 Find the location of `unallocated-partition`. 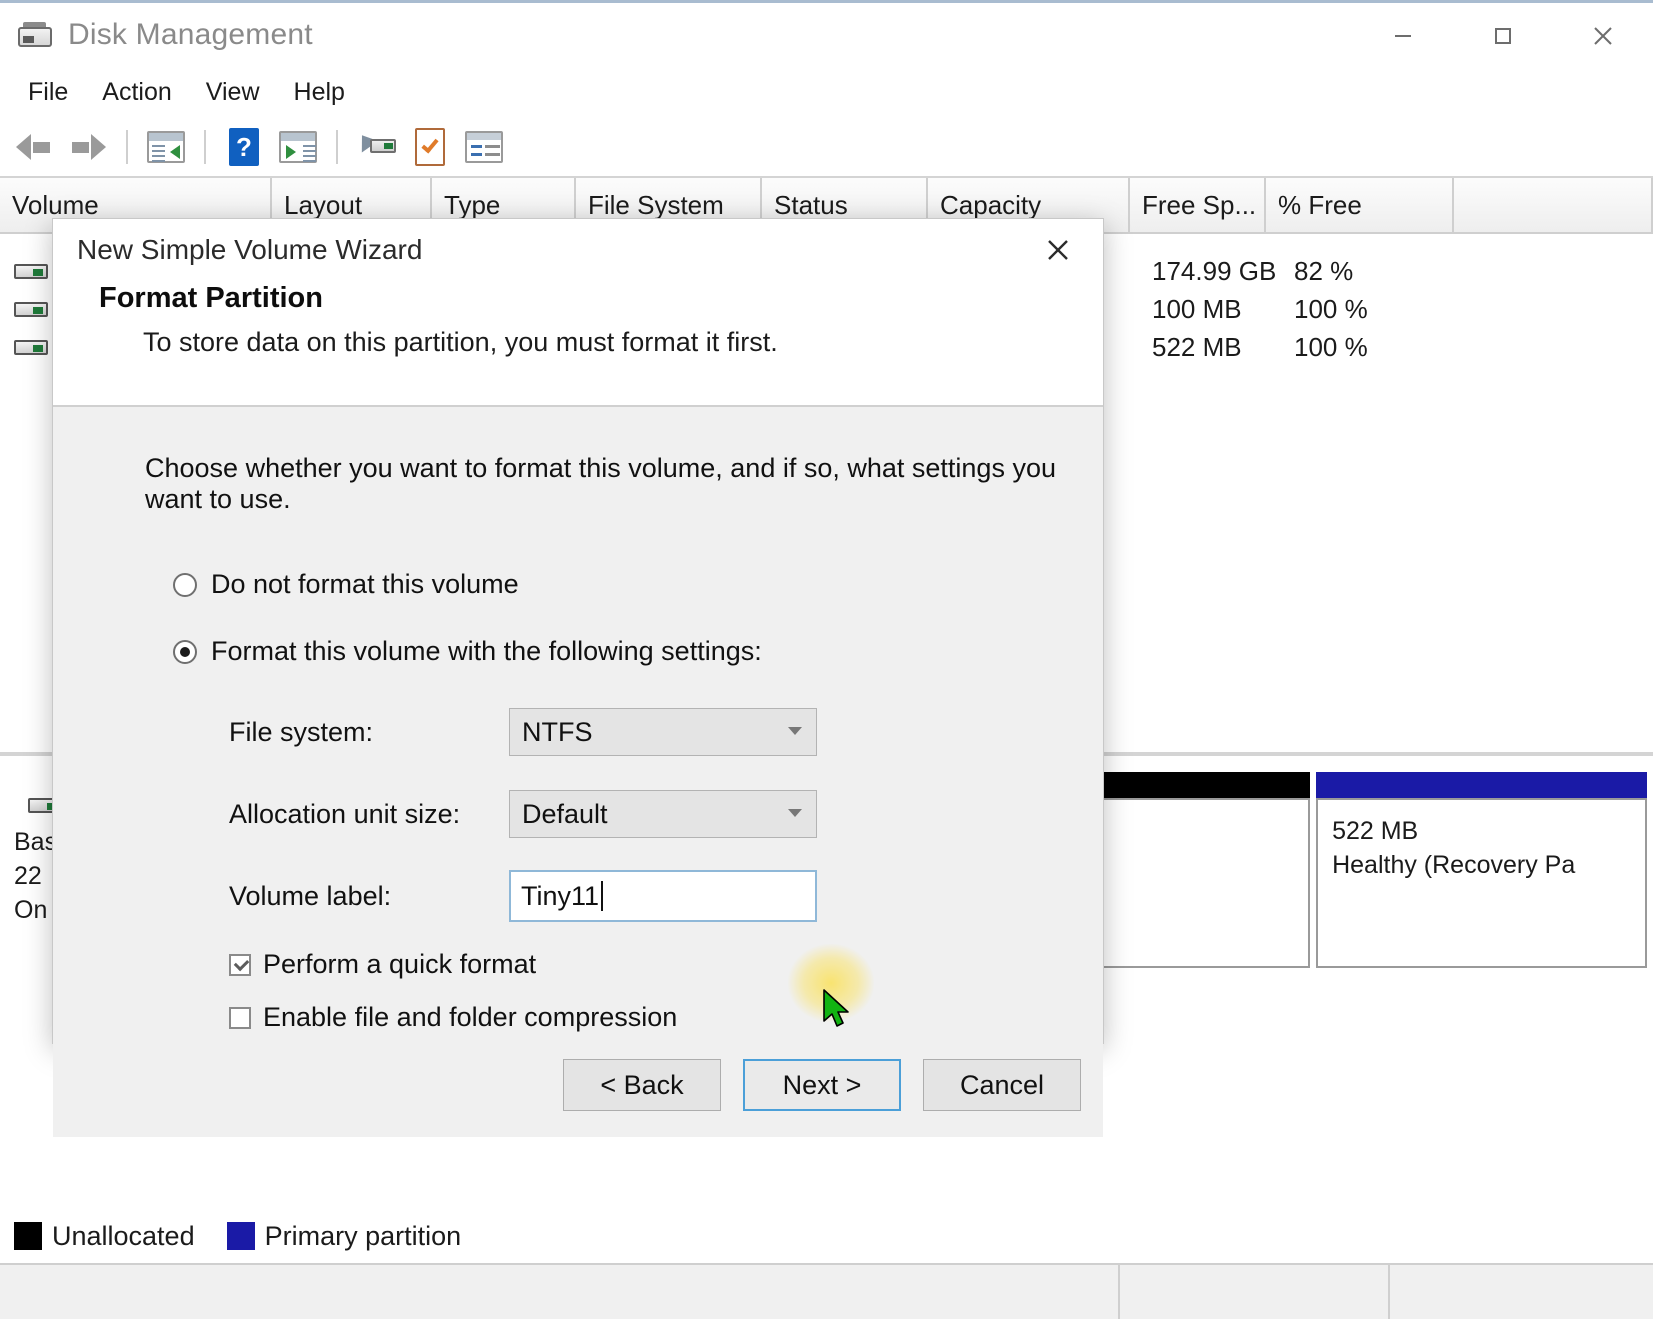

unallocated-partition is located at coordinates (1205, 887).